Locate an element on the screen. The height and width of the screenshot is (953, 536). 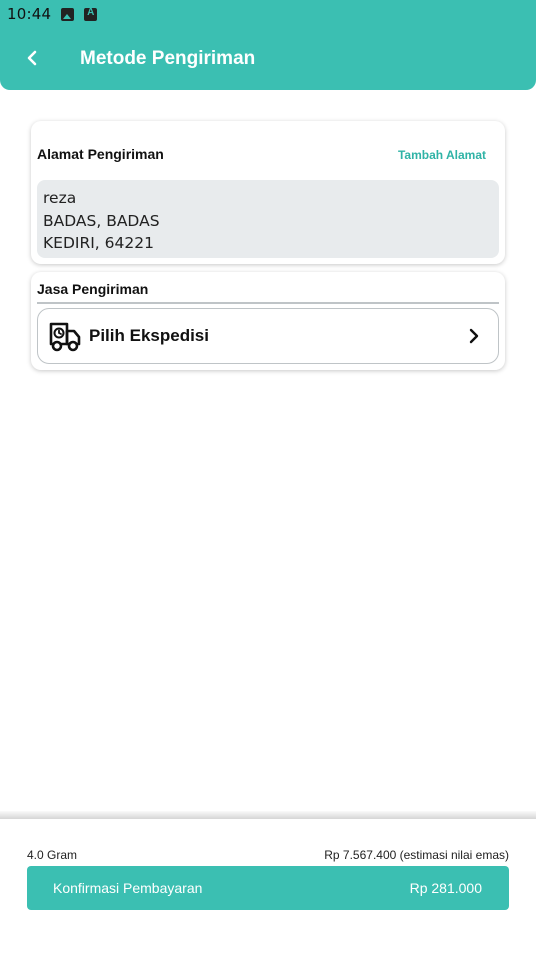
chevron-left-icon is located at coordinates (32, 58).